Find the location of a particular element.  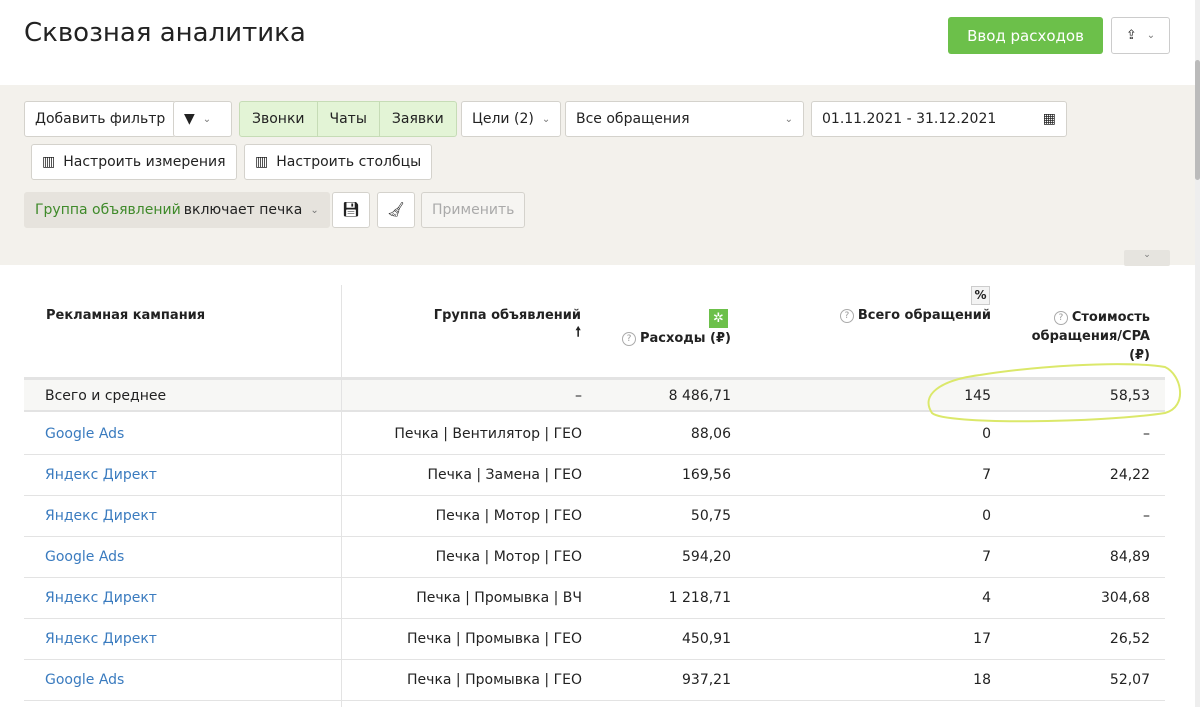

header-total-label: Всего обращений is located at coordinates (924, 315).